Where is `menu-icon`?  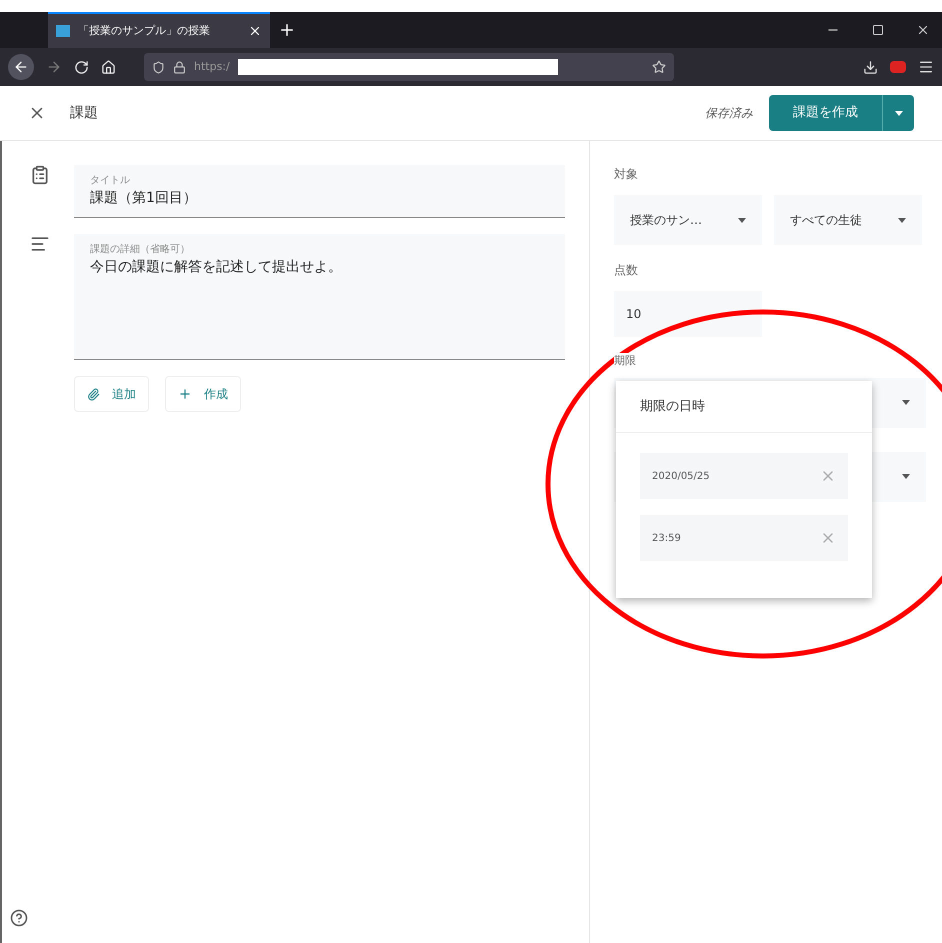 menu-icon is located at coordinates (926, 67).